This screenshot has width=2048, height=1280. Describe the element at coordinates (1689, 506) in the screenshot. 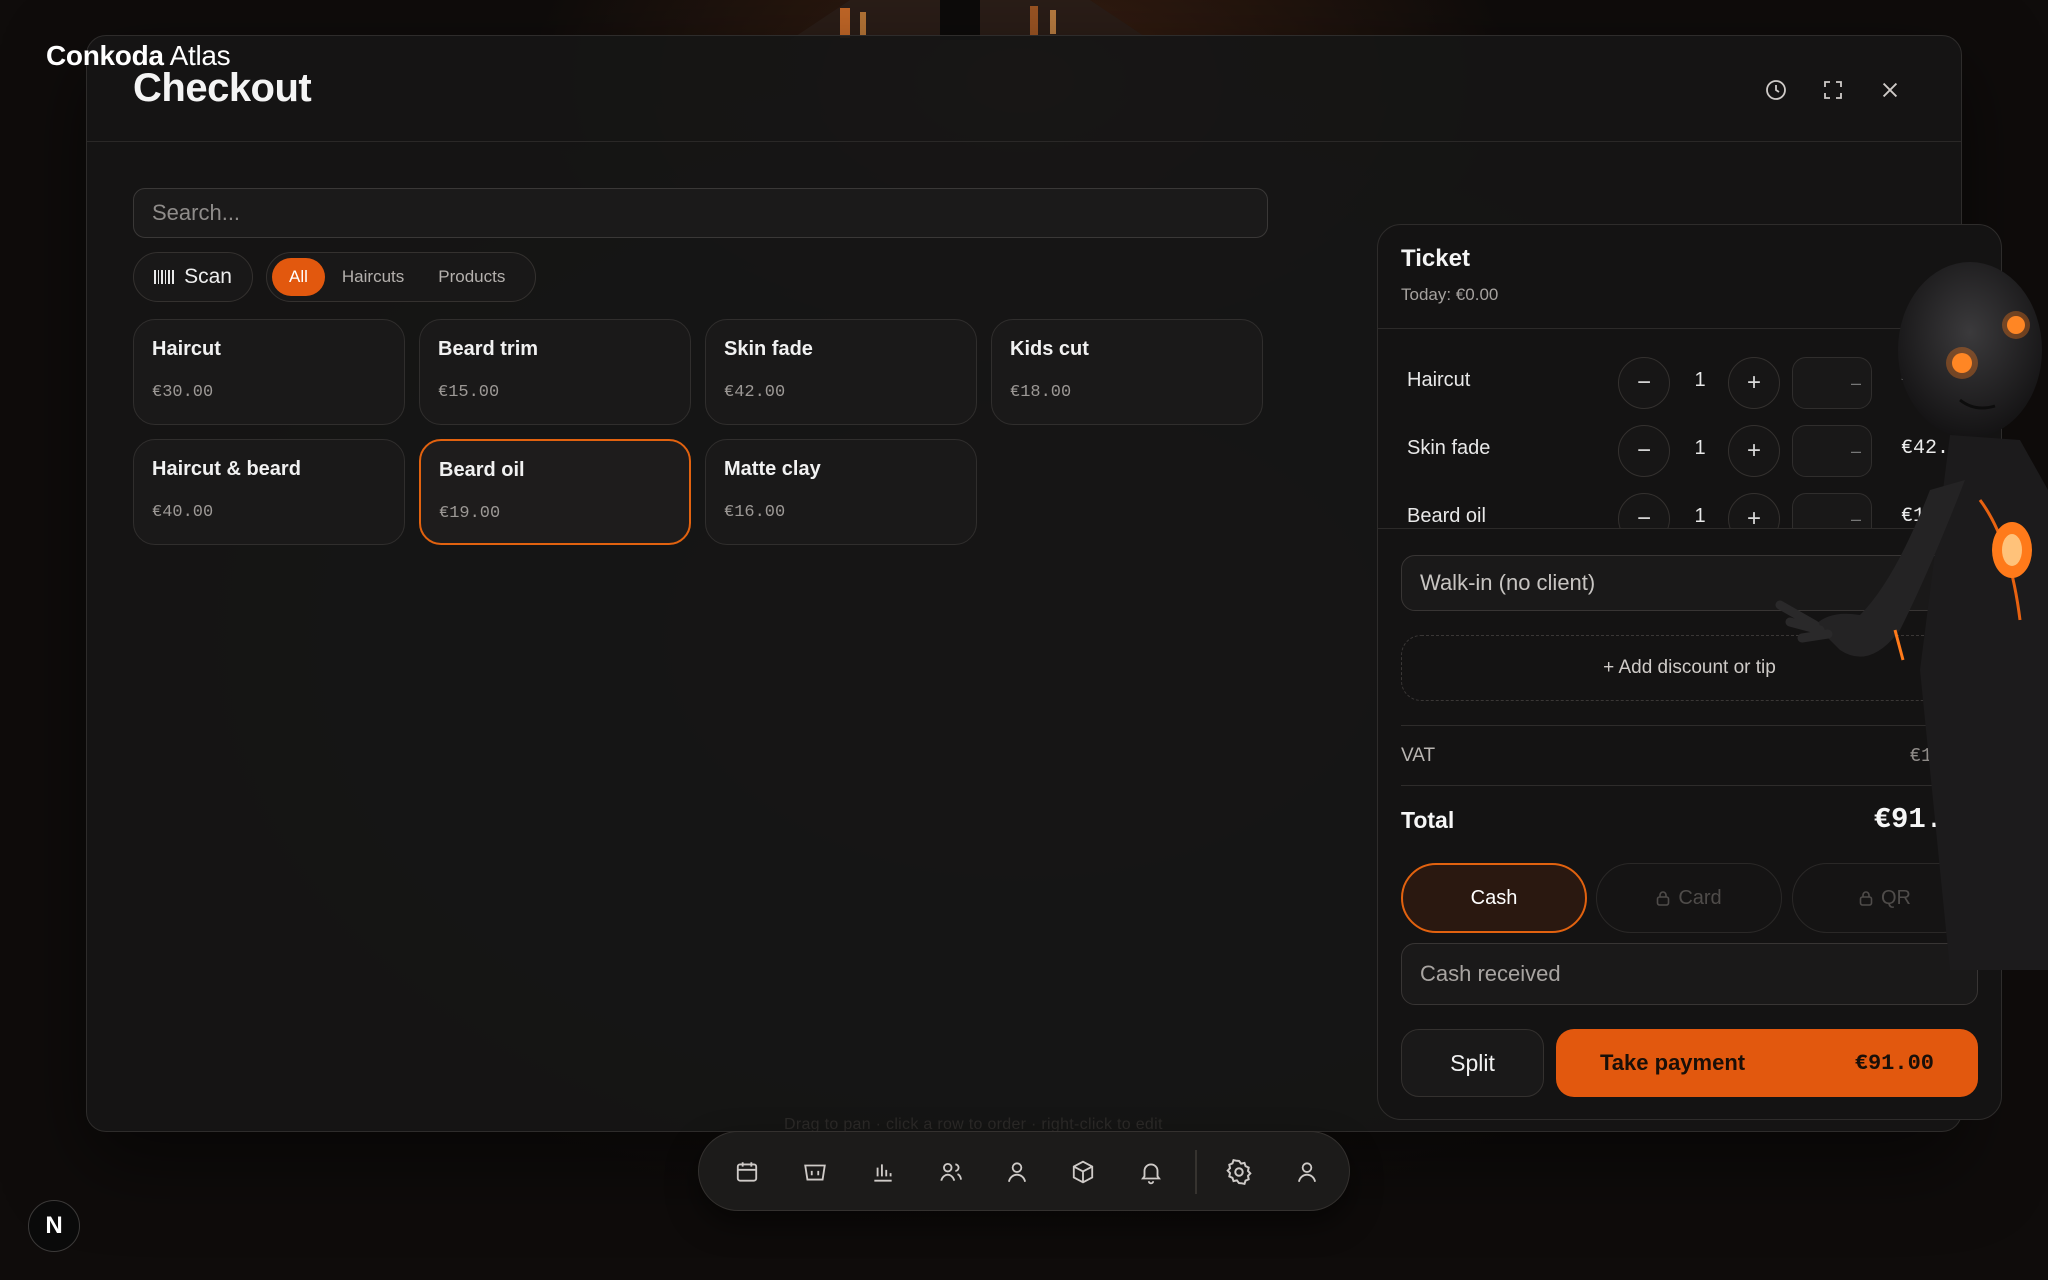

I see `ticket-line: Beard oil − 1 + – €19.00` at that location.